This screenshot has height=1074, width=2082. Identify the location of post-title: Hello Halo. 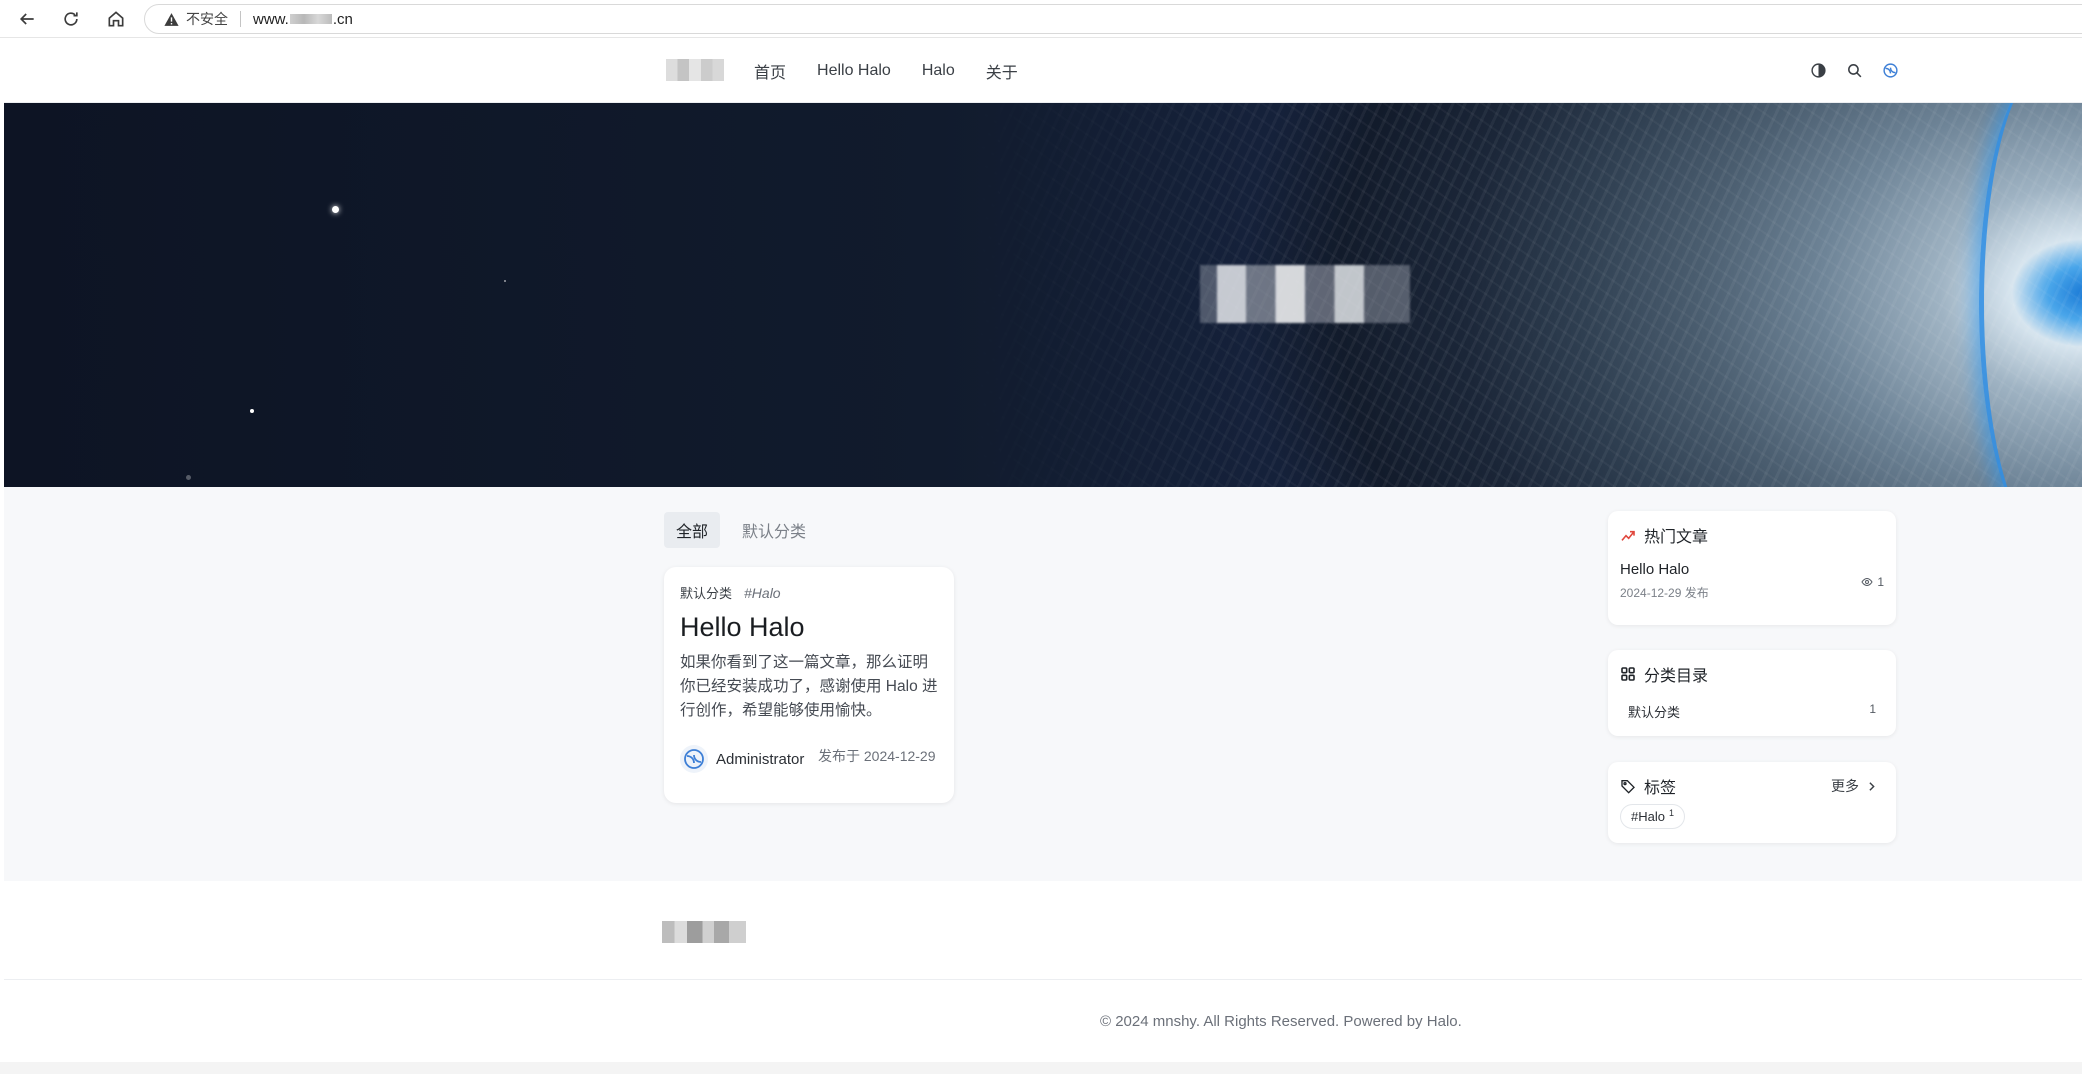
(809, 627).